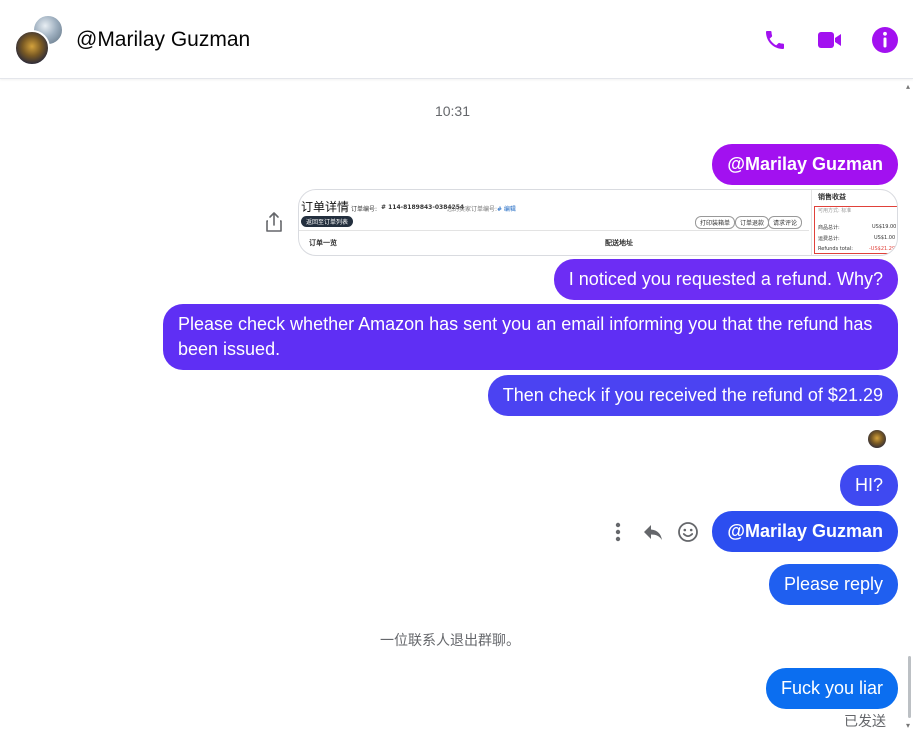  What do you see at coordinates (472, 209) in the screenshot?
I see `seller-order-label: 您的卖家订单编号:` at bounding box center [472, 209].